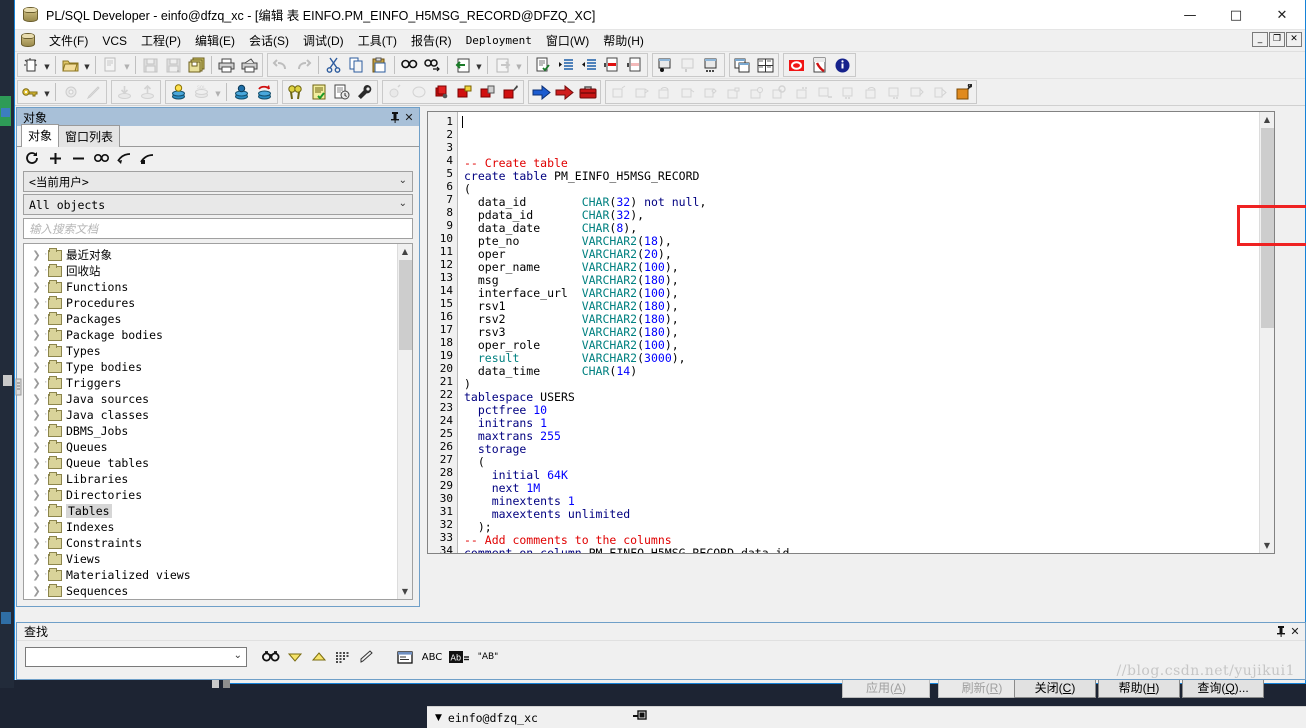 Image resolution: width=1306 pixels, height=728 pixels. What do you see at coordinates (502, 65) in the screenshot?
I see `next-window-icon` at bounding box center [502, 65].